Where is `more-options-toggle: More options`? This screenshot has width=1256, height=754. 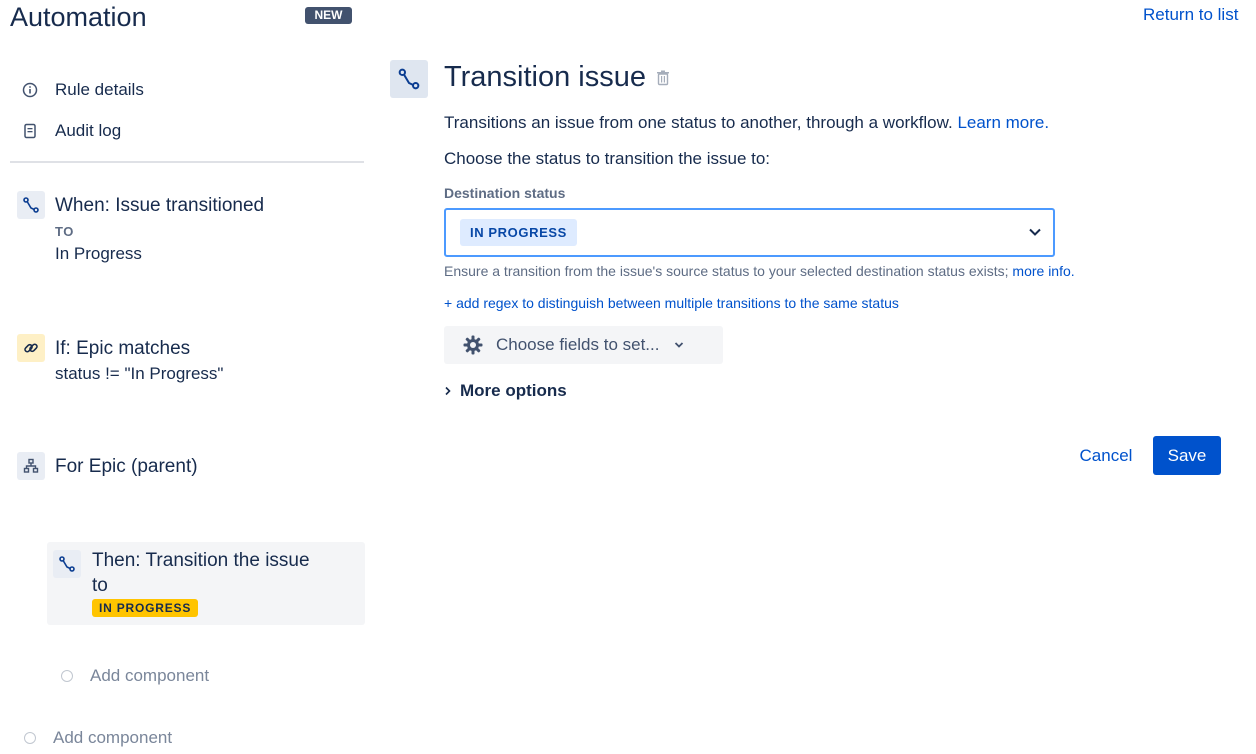 more-options-toggle: More options is located at coordinates (505, 391).